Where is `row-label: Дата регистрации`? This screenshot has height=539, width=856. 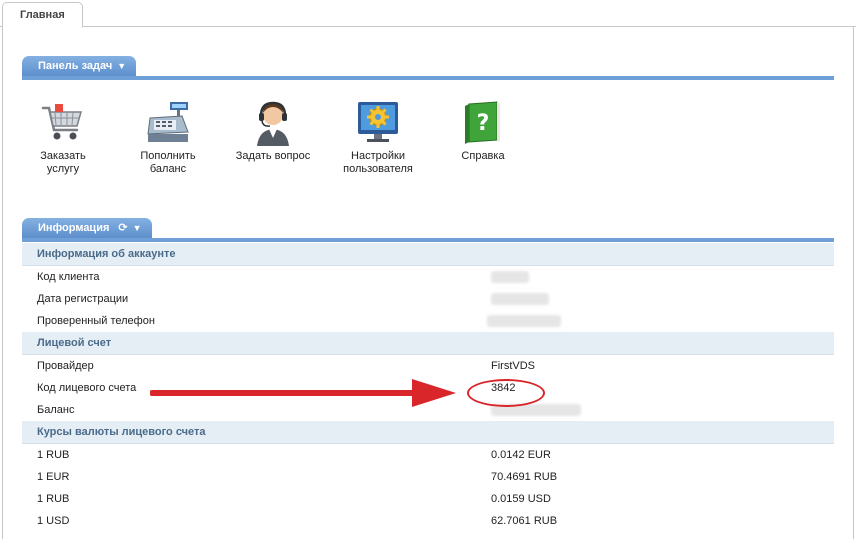
row-label: Дата регистрации is located at coordinates (83, 299).